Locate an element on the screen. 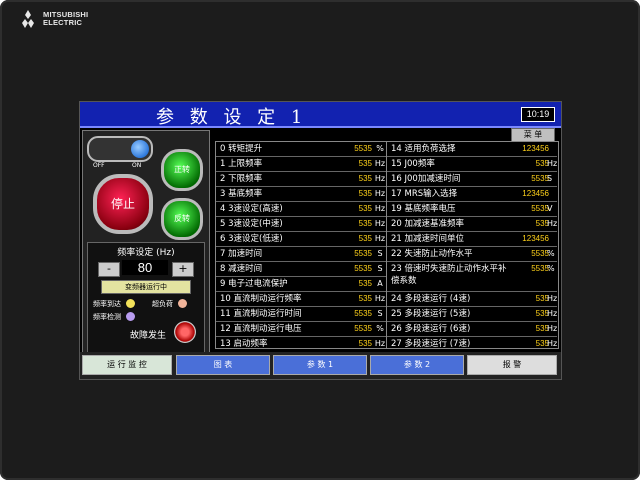 This screenshot has height=480, width=640. parameter-row: 6 3速设定(低速) 535 Hz is located at coordinates (301, 239).